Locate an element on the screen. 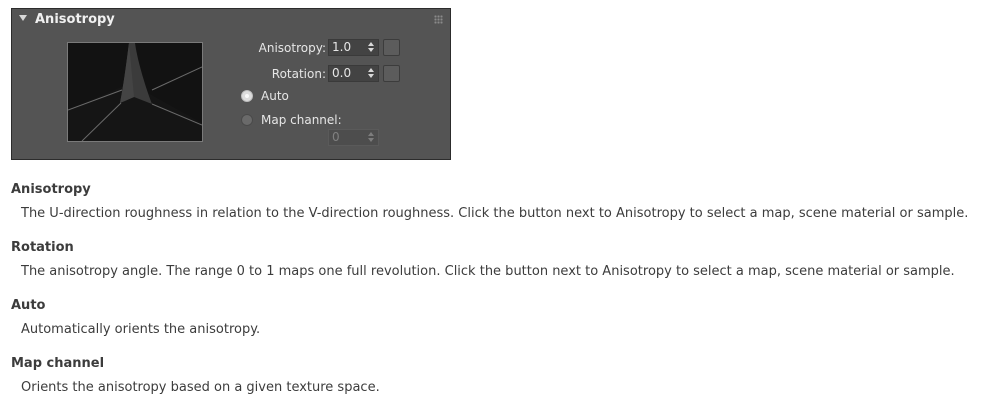 The height and width of the screenshot is (405, 994). doc-term-rotation: Rotation is located at coordinates (42, 247).